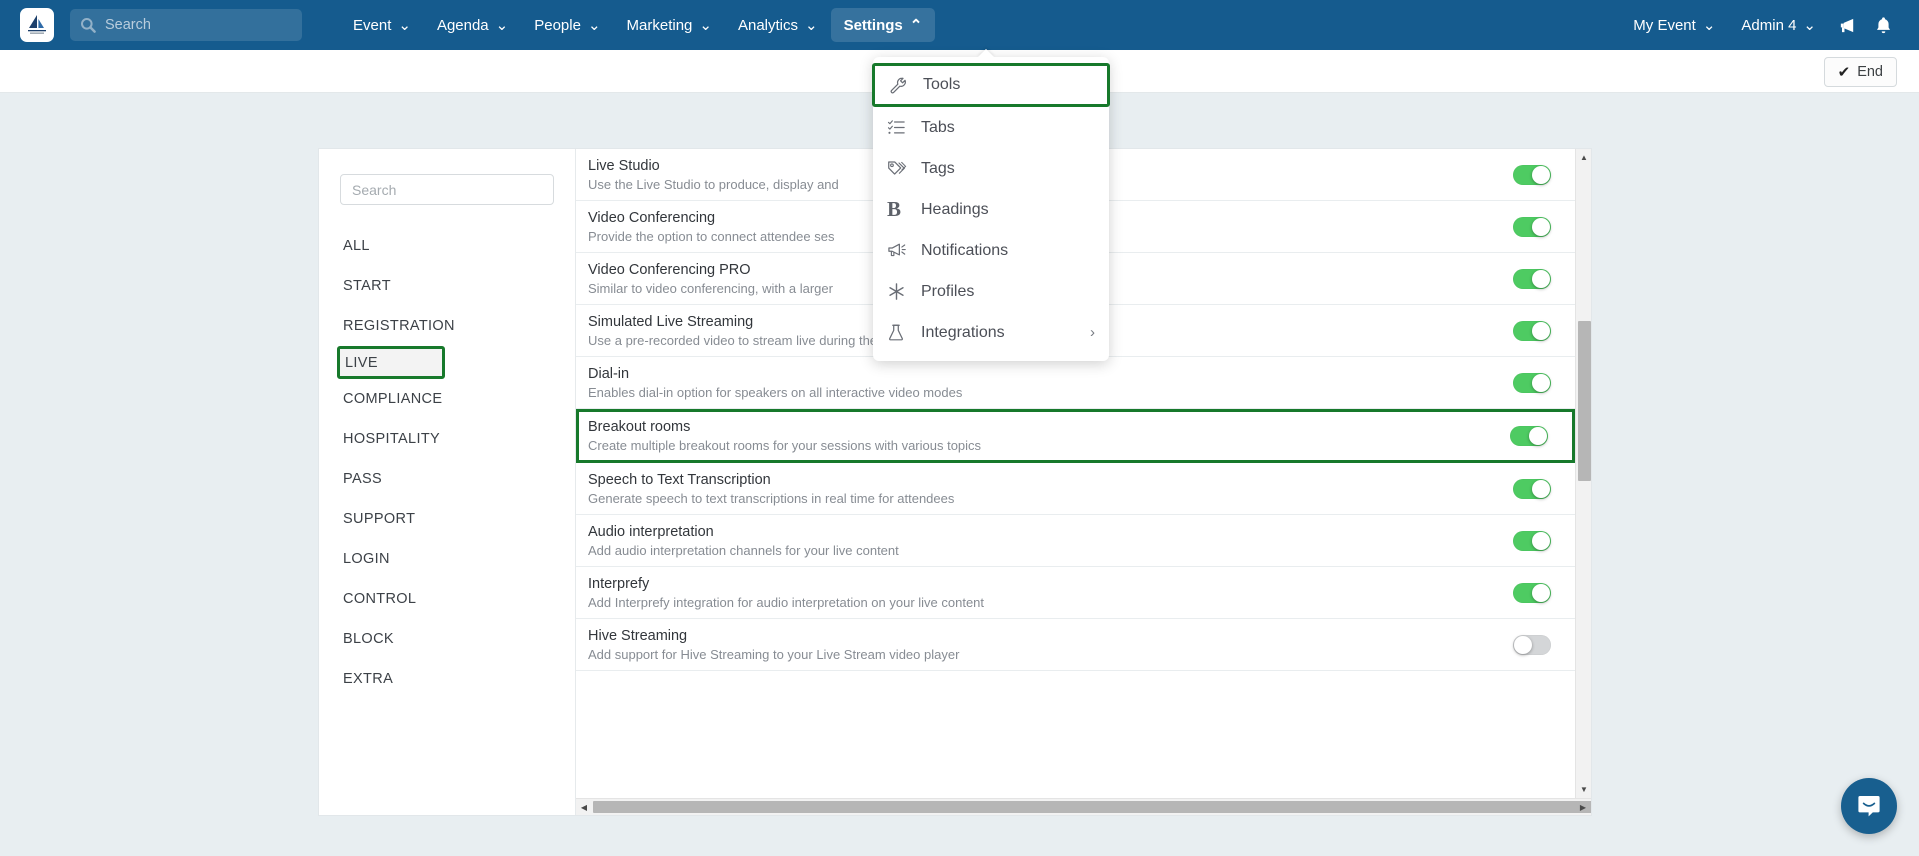  I want to click on nav-item-people: People ⌄, so click(567, 25).